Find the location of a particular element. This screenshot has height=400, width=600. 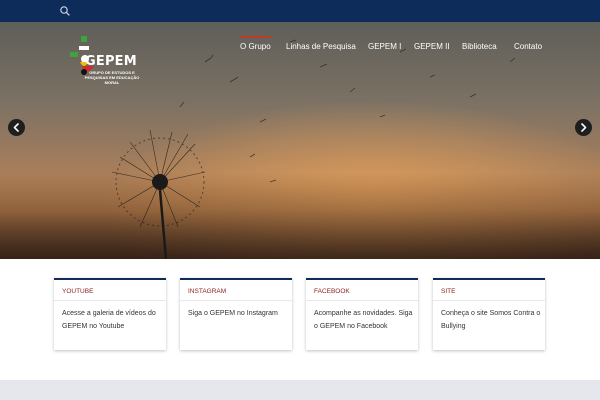

logo-name: GEPEM is located at coordinates (111, 61).